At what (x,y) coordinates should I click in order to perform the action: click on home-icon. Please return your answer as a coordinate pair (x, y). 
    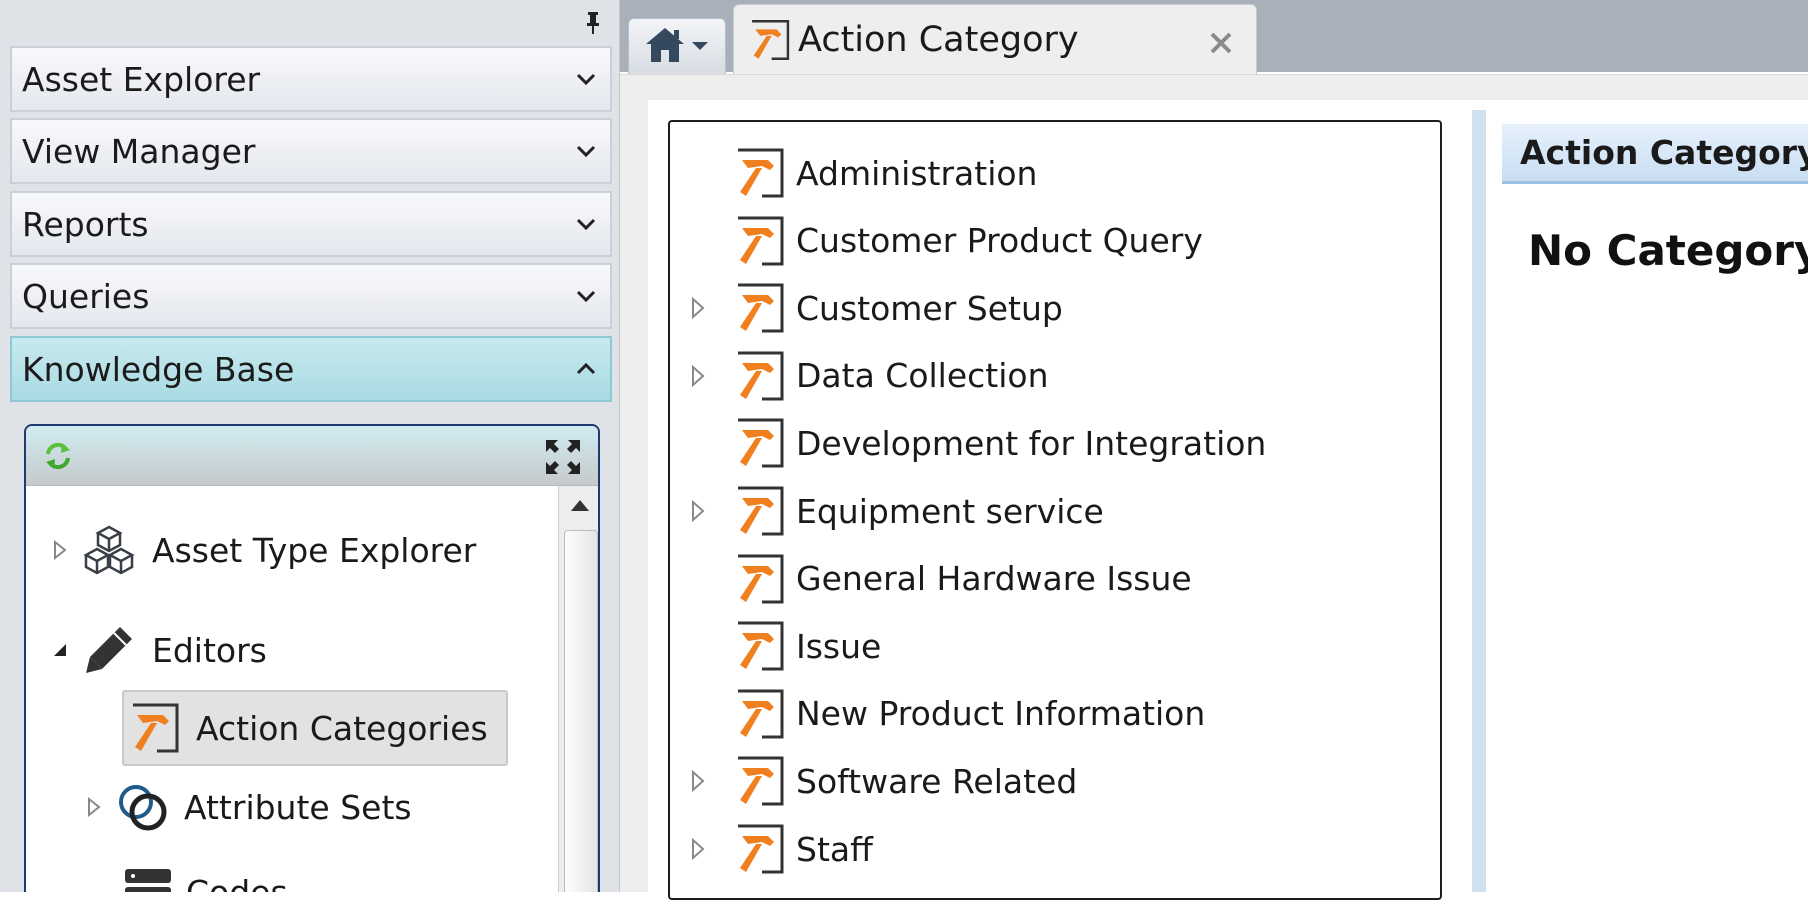
    Looking at the image, I should click on (665, 47).